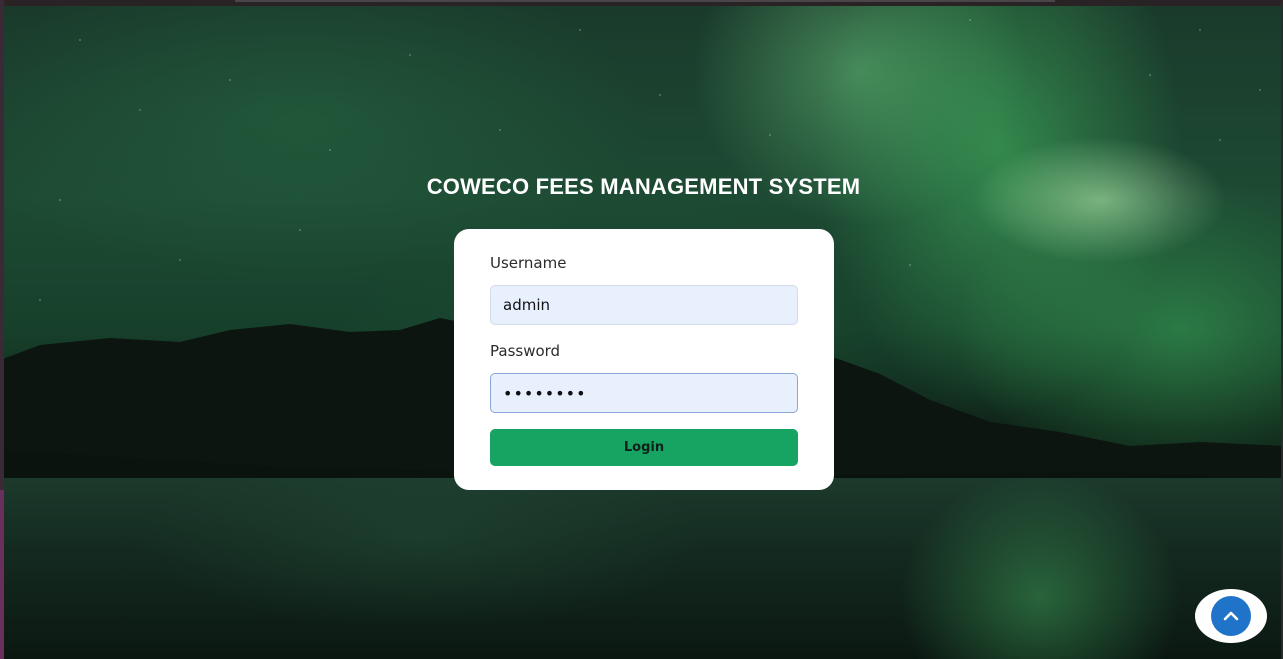  What do you see at coordinates (641, 3) in the screenshot?
I see `browser-top-edge` at bounding box center [641, 3].